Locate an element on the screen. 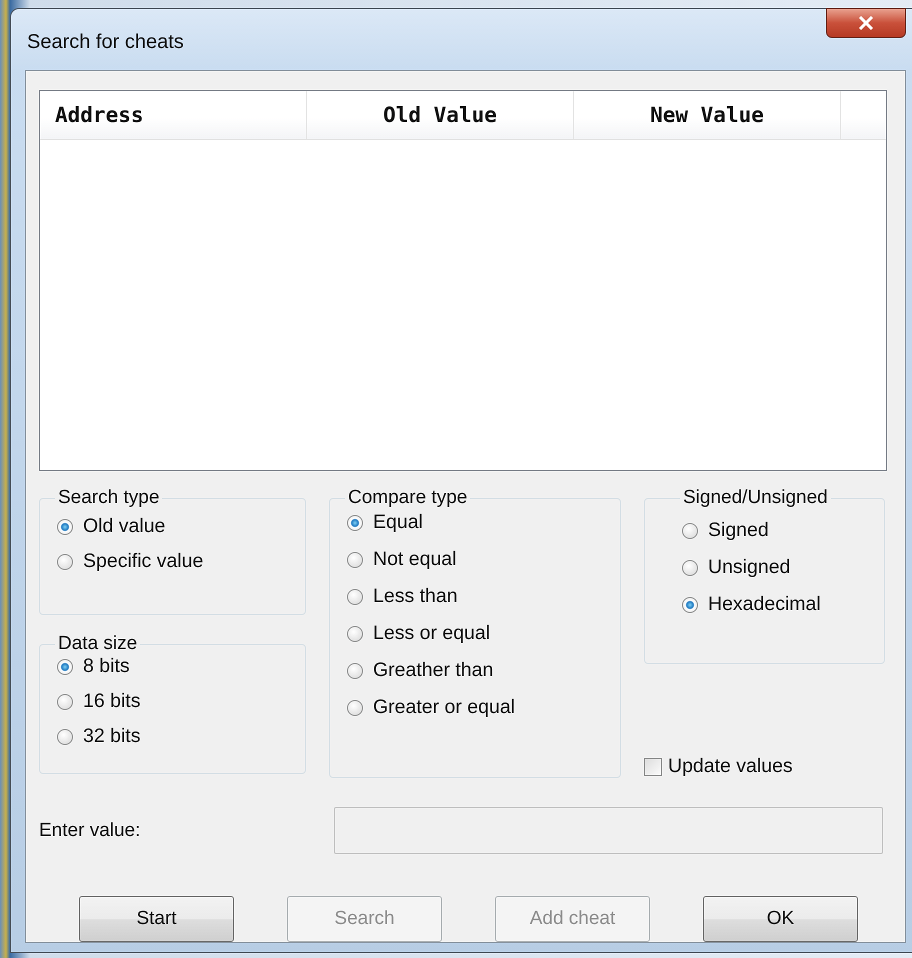 This screenshot has height=958, width=912. group-label: Compare type is located at coordinates (407, 498).